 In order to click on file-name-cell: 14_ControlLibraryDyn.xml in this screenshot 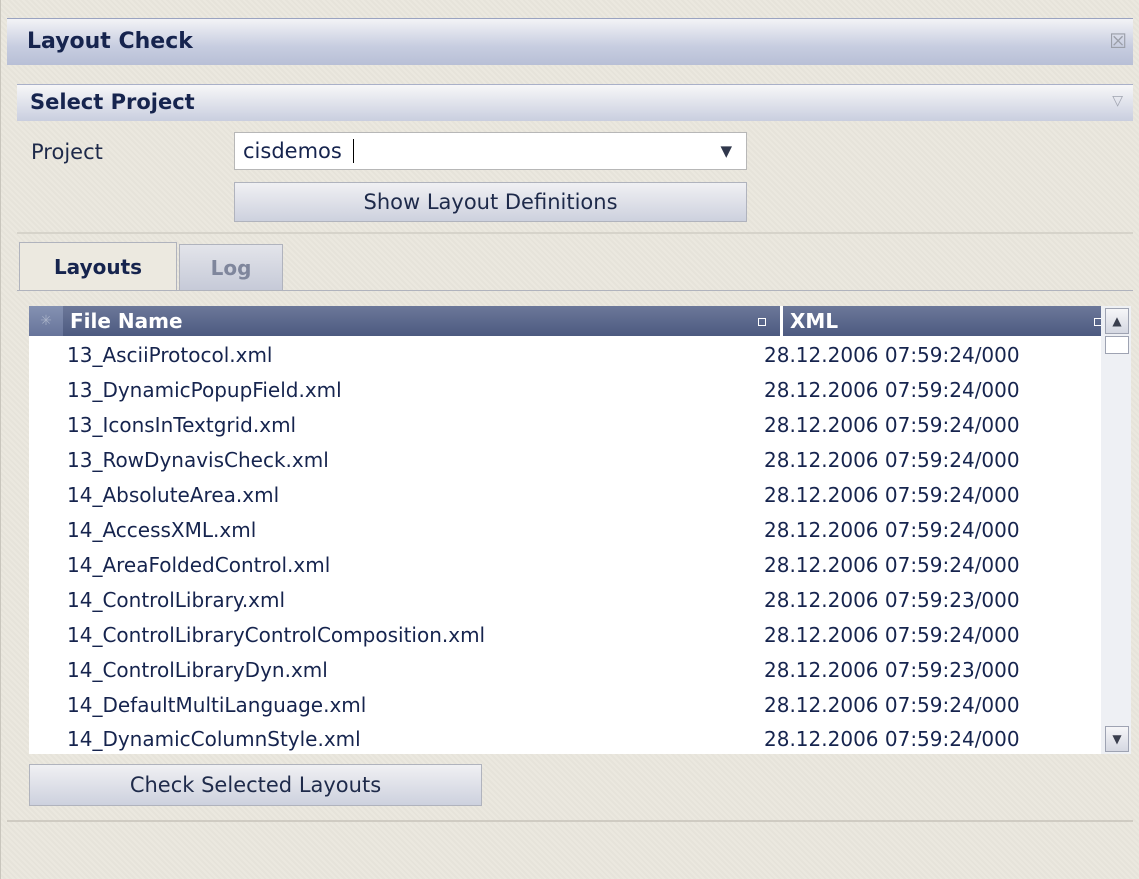, I will do `click(197, 670)`.